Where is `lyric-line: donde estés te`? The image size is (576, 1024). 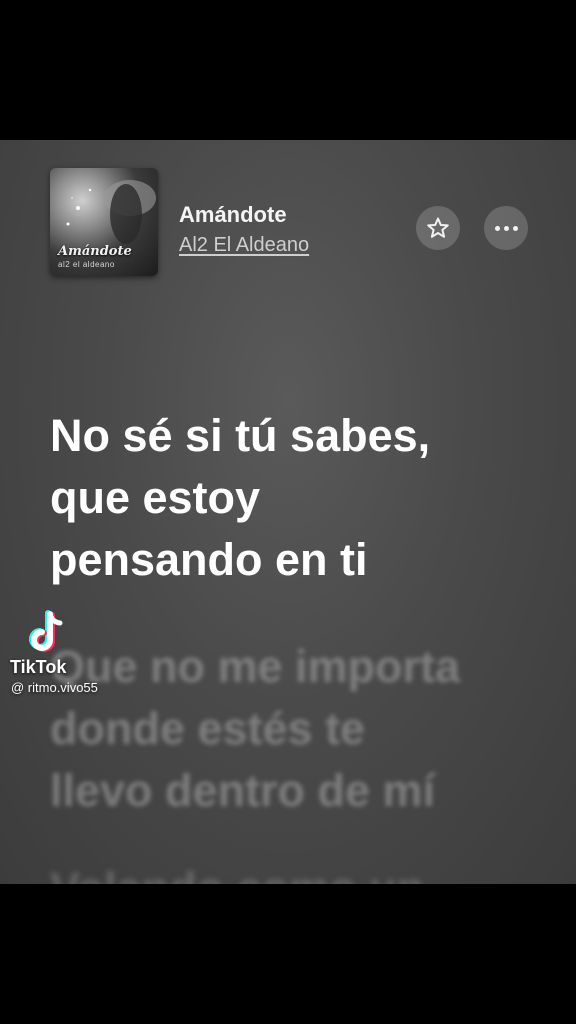 lyric-line: donde estés te is located at coordinates (208, 728).